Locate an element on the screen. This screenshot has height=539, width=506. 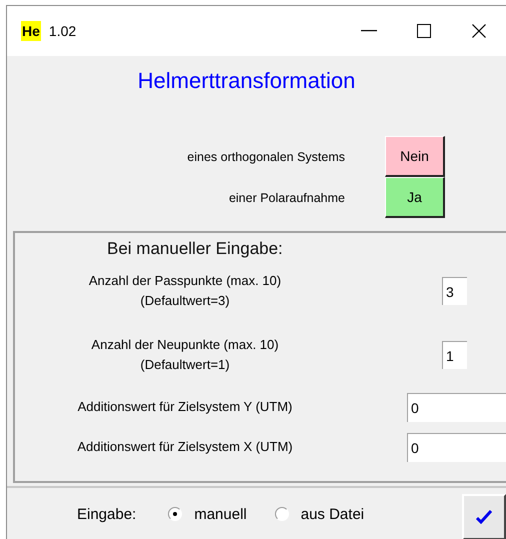
field-label: Anzahl der Neupunkte (max. 10) (Defaultwert=1) is located at coordinates (185, 355).